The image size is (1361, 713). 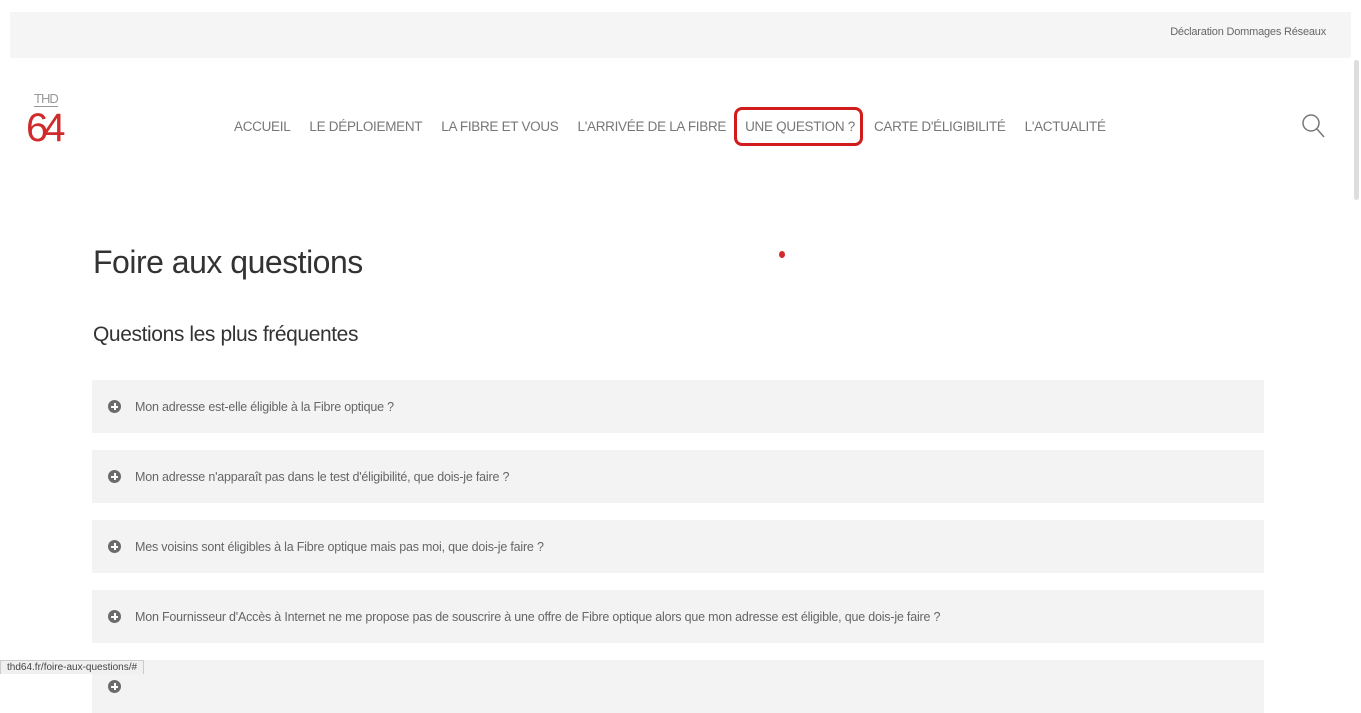 What do you see at coordinates (798, 126) in the screenshot?
I see `nav-une-question: UNE QUESTION ?` at bounding box center [798, 126].